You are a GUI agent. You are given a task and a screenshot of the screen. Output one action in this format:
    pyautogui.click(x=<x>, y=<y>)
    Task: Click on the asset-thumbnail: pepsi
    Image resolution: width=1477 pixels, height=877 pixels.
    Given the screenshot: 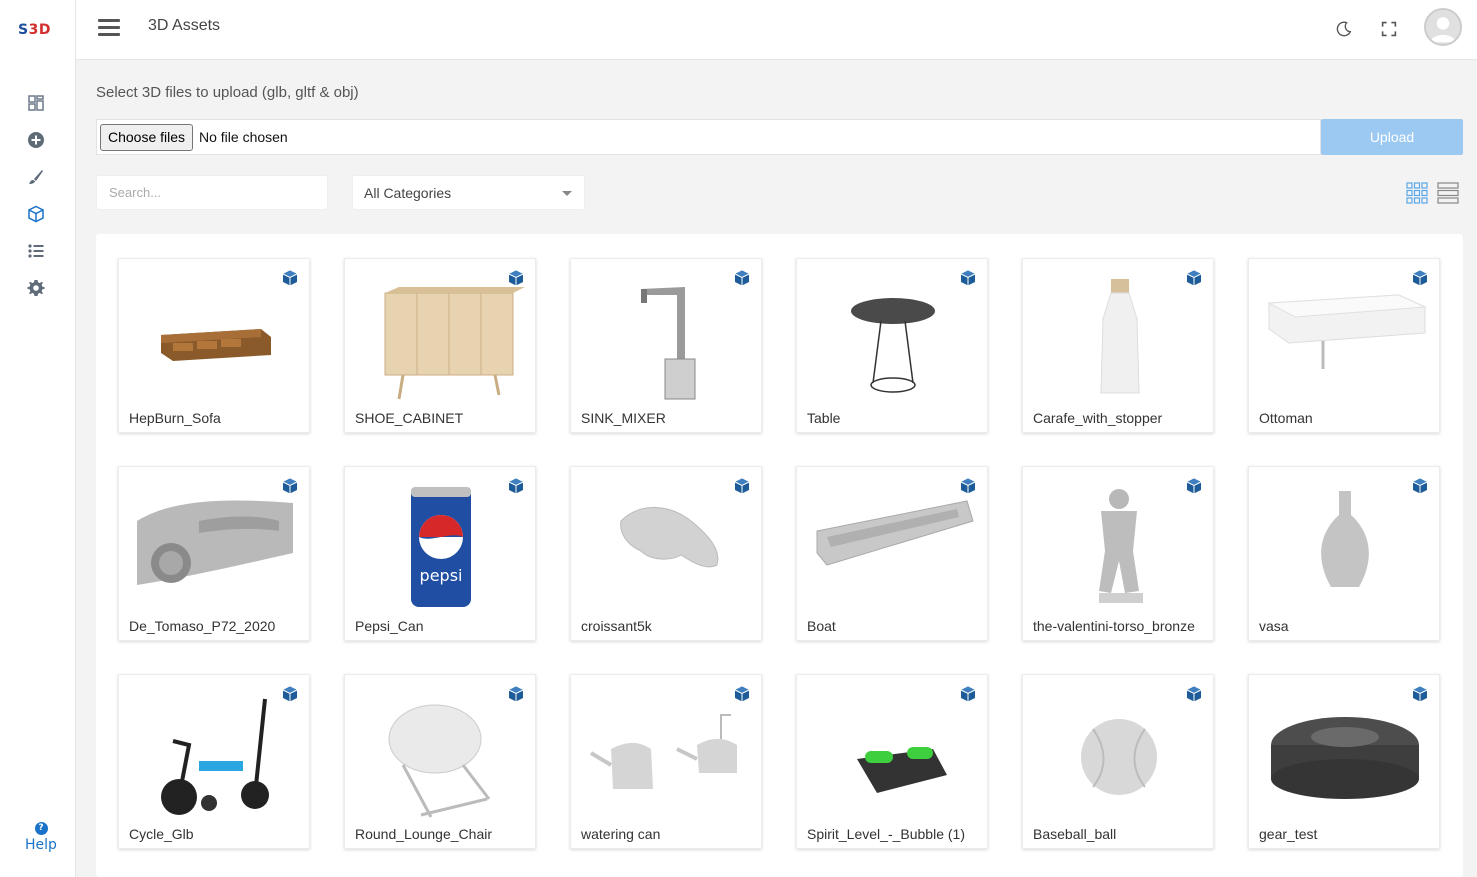 What is the action you would take?
    pyautogui.click(x=441, y=548)
    